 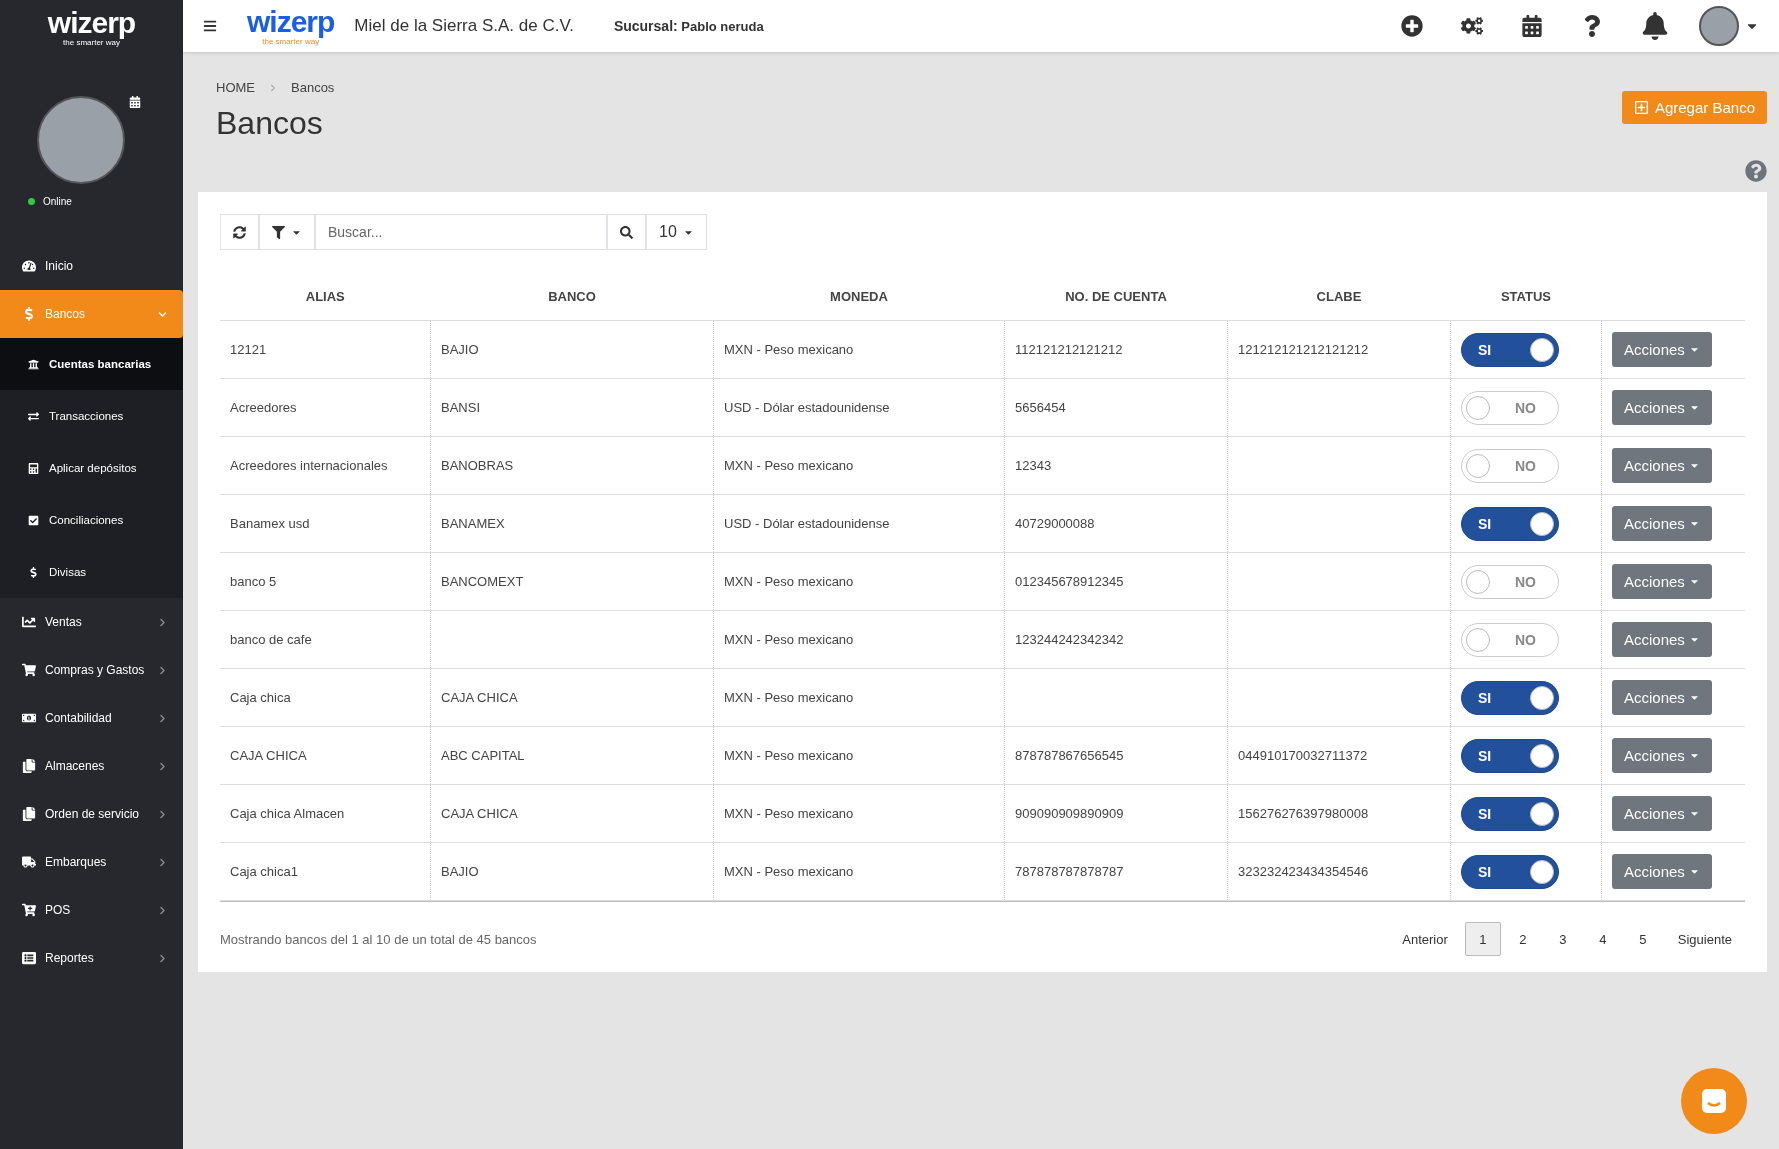 What do you see at coordinates (33, 416) in the screenshot?
I see `exchange-icon` at bounding box center [33, 416].